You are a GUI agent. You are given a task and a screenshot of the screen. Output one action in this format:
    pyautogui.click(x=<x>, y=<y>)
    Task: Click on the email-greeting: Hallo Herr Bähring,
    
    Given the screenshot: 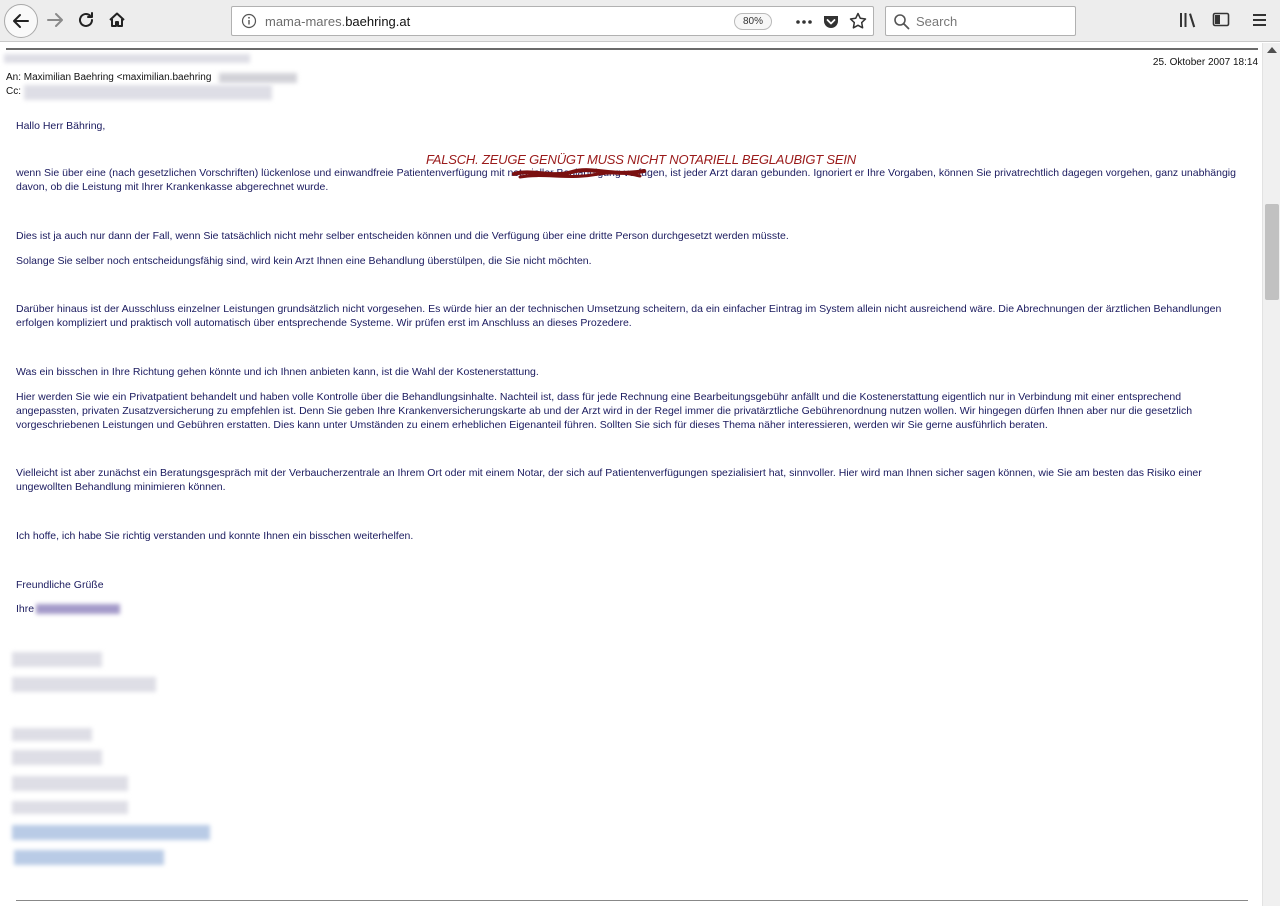 What is the action you would take?
    pyautogui.click(x=61, y=126)
    